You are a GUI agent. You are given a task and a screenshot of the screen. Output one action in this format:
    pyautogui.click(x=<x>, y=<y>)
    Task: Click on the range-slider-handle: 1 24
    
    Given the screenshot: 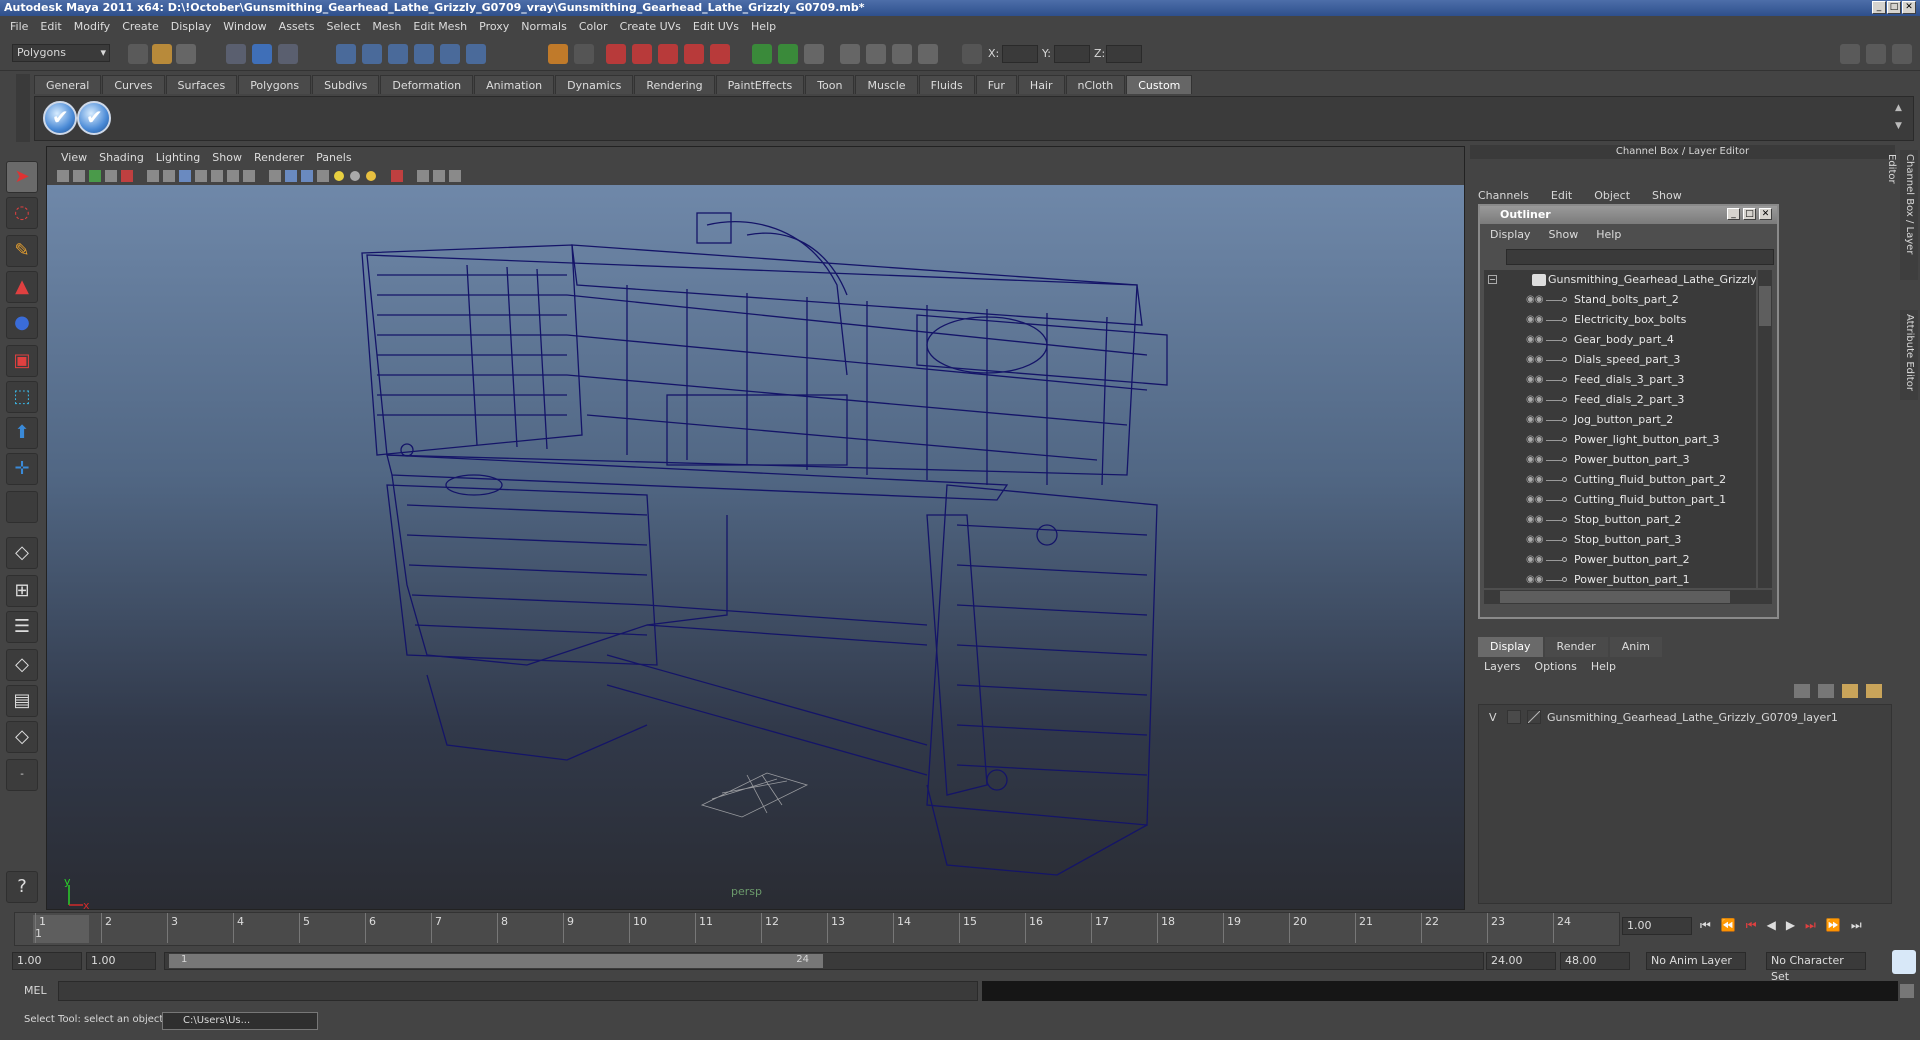 What is the action you would take?
    pyautogui.click(x=496, y=961)
    